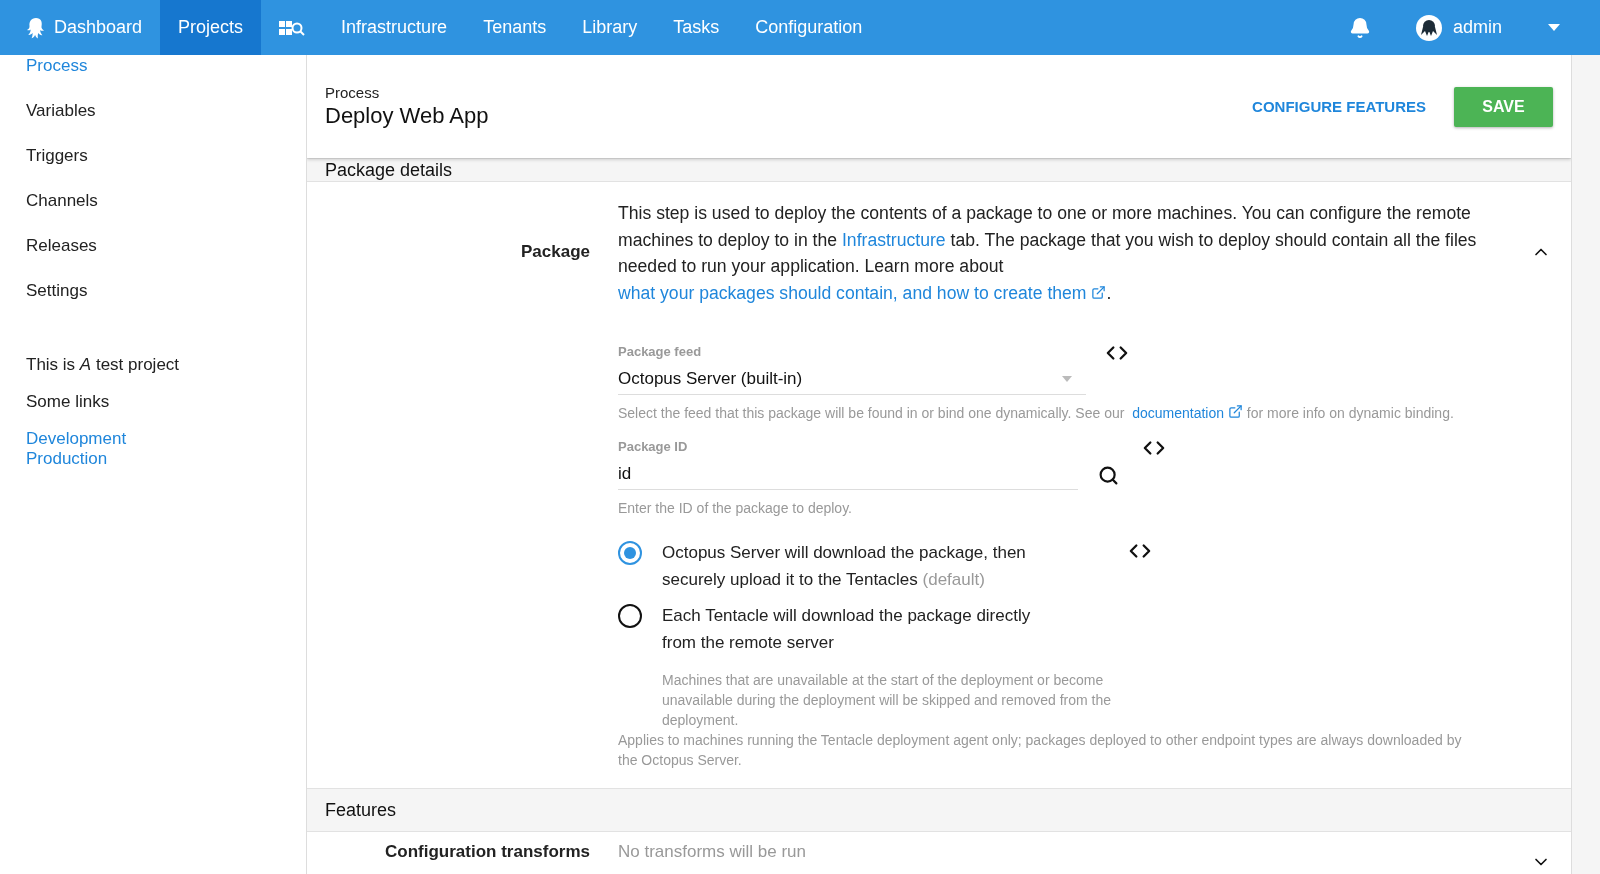  Describe the element at coordinates (1428, 27) in the screenshot. I see `avatar-icon` at that location.